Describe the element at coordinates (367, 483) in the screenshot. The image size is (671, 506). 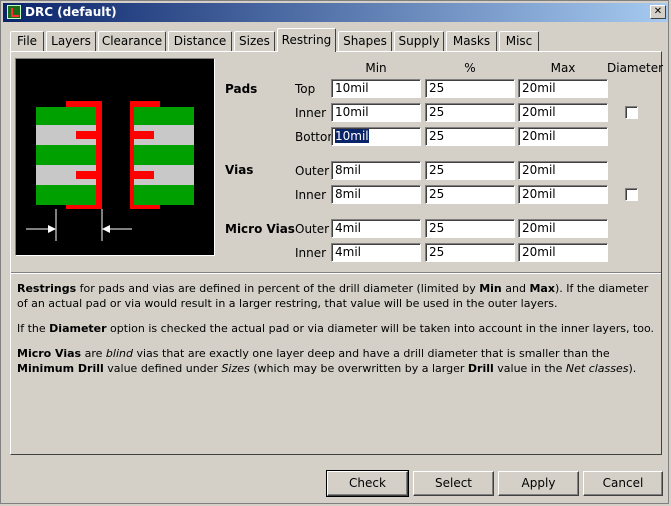
I see `check-button: Check` at that location.